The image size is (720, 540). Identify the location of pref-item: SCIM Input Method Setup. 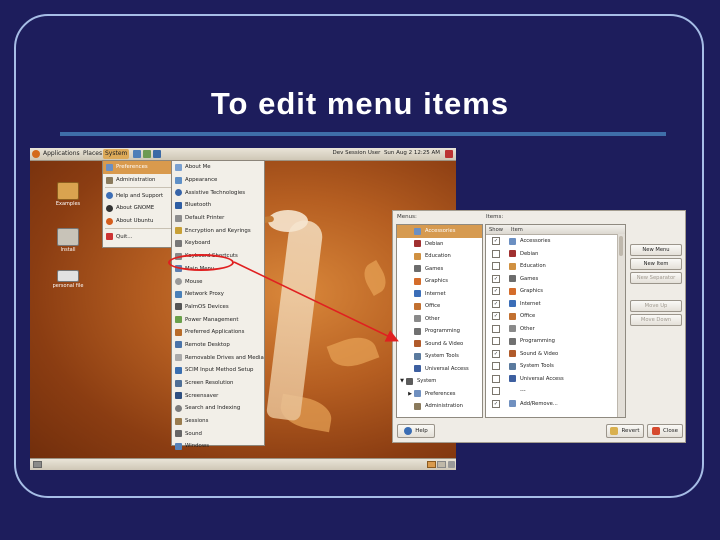
(218, 370).